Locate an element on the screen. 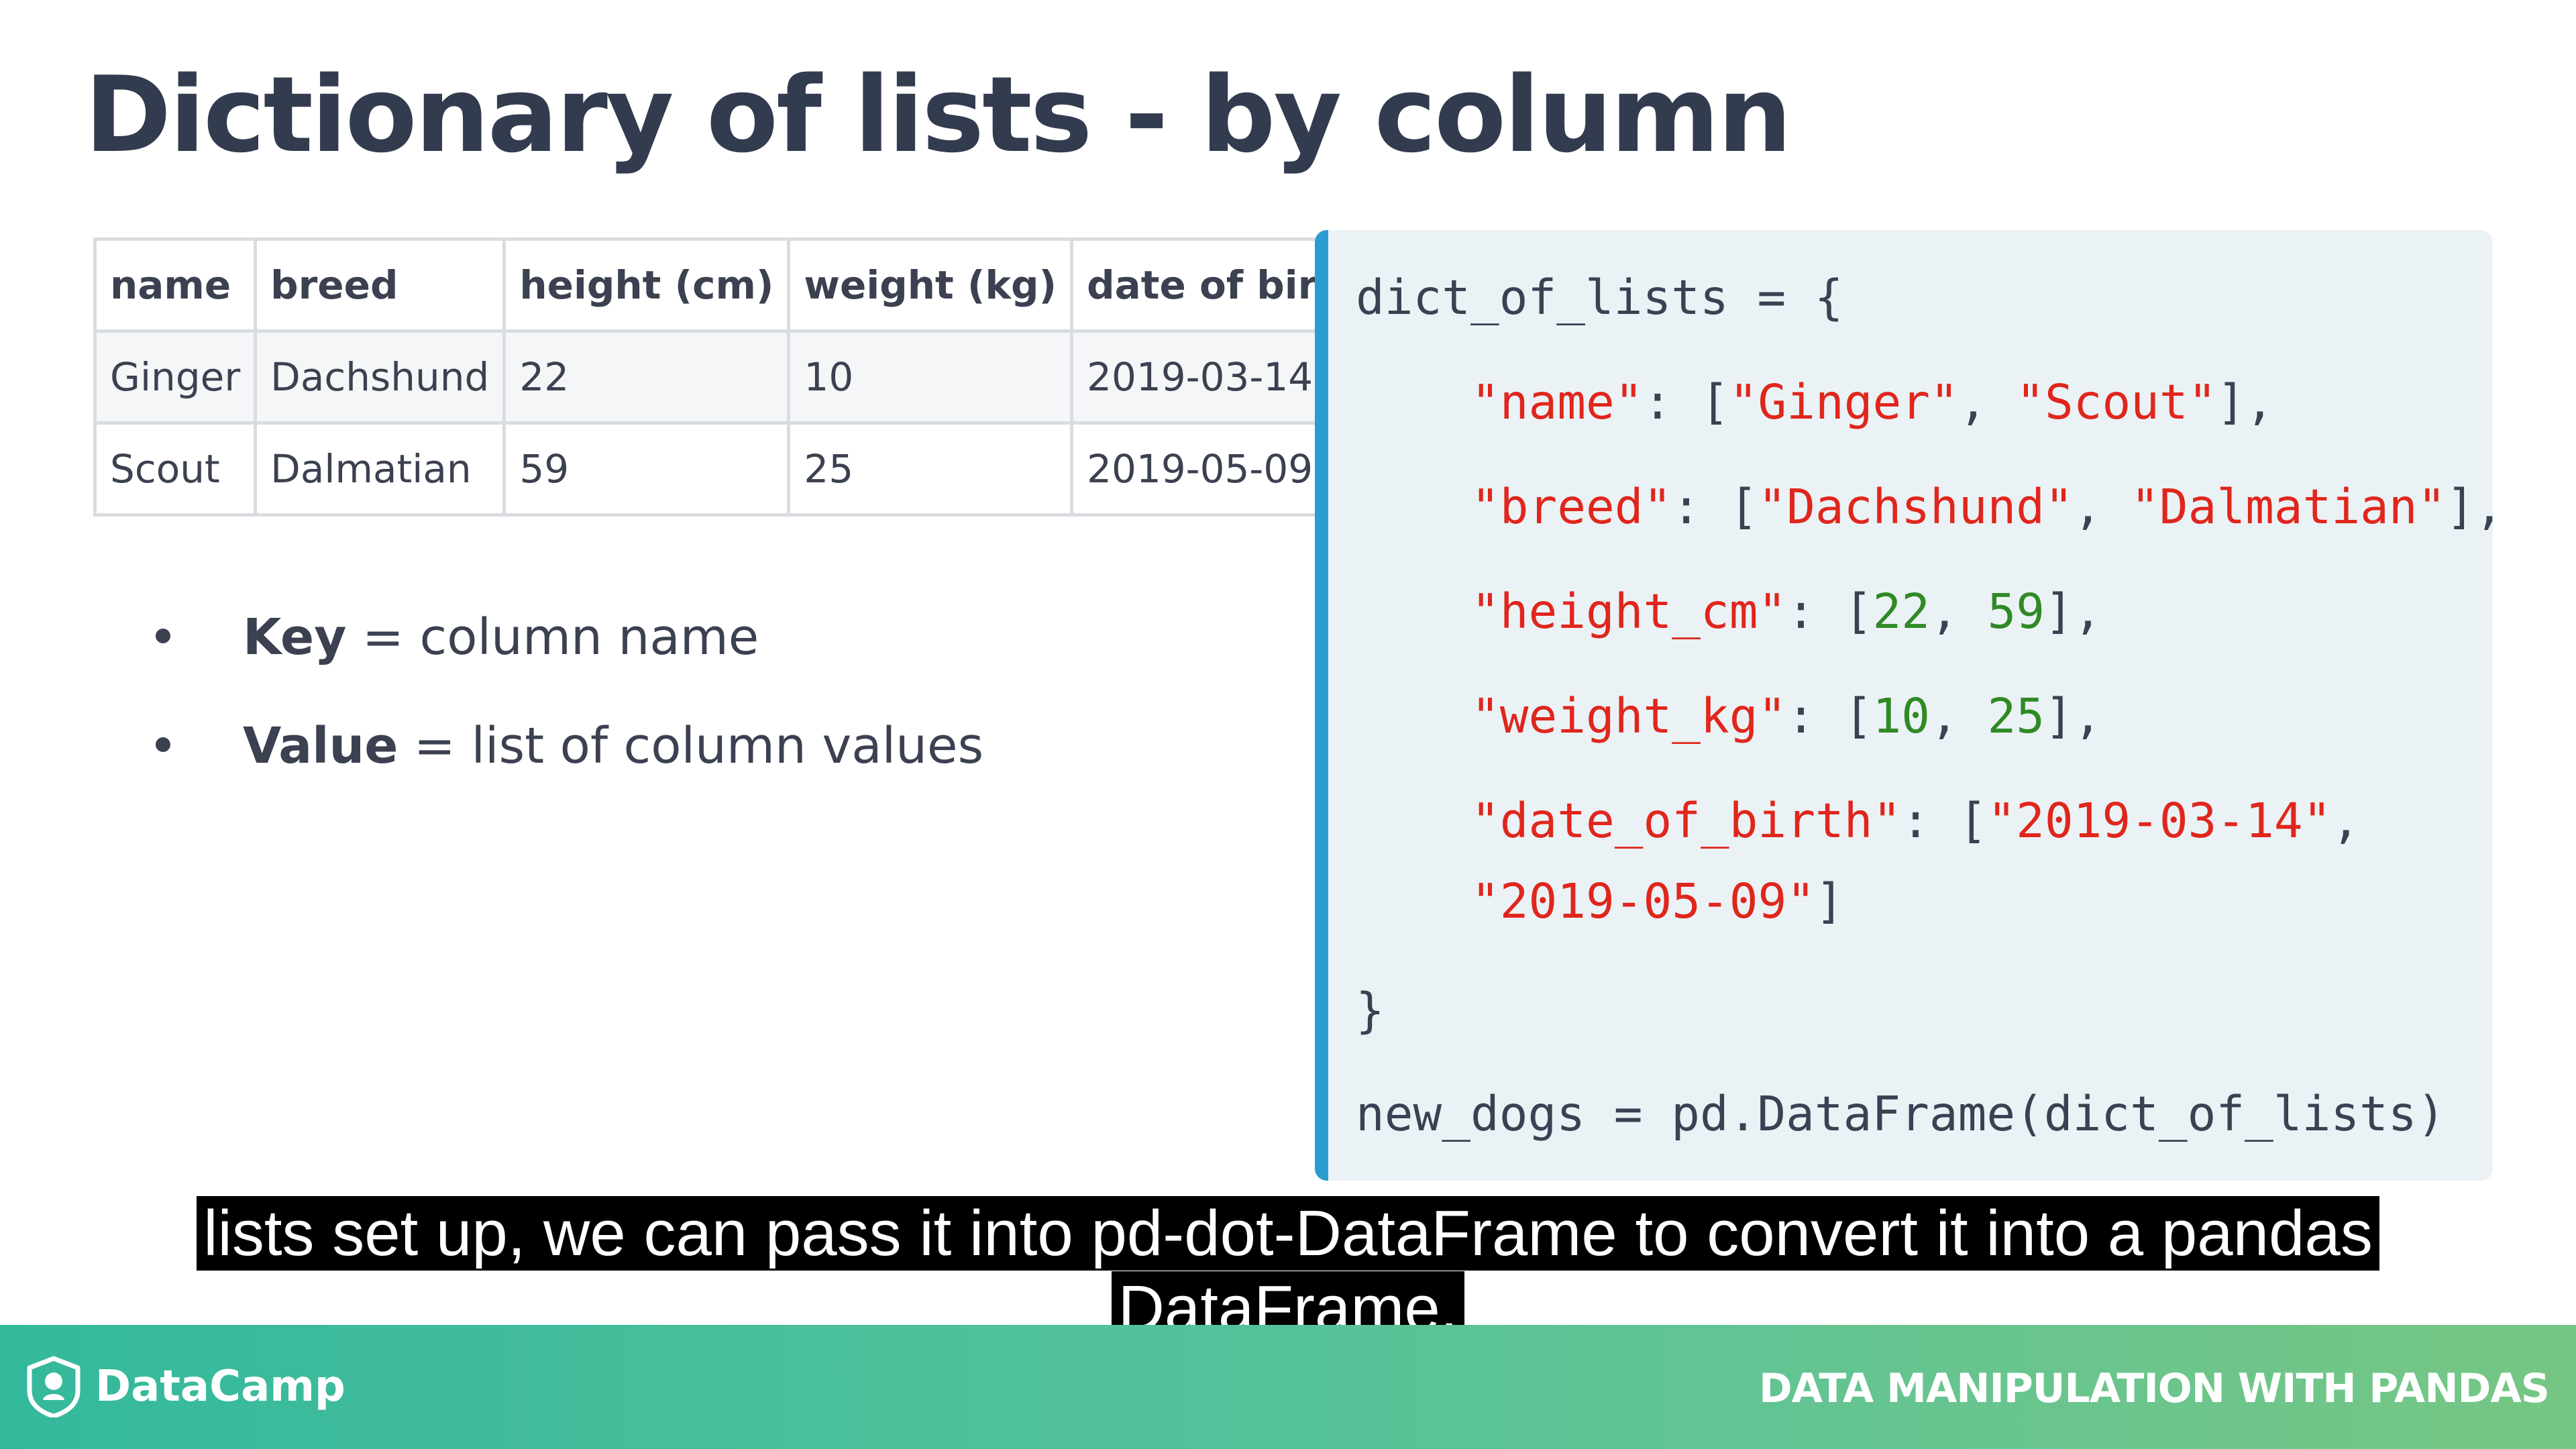 This screenshot has height=1449, width=2576. bullet-item-key: Key = column name is located at coordinates (569, 651).